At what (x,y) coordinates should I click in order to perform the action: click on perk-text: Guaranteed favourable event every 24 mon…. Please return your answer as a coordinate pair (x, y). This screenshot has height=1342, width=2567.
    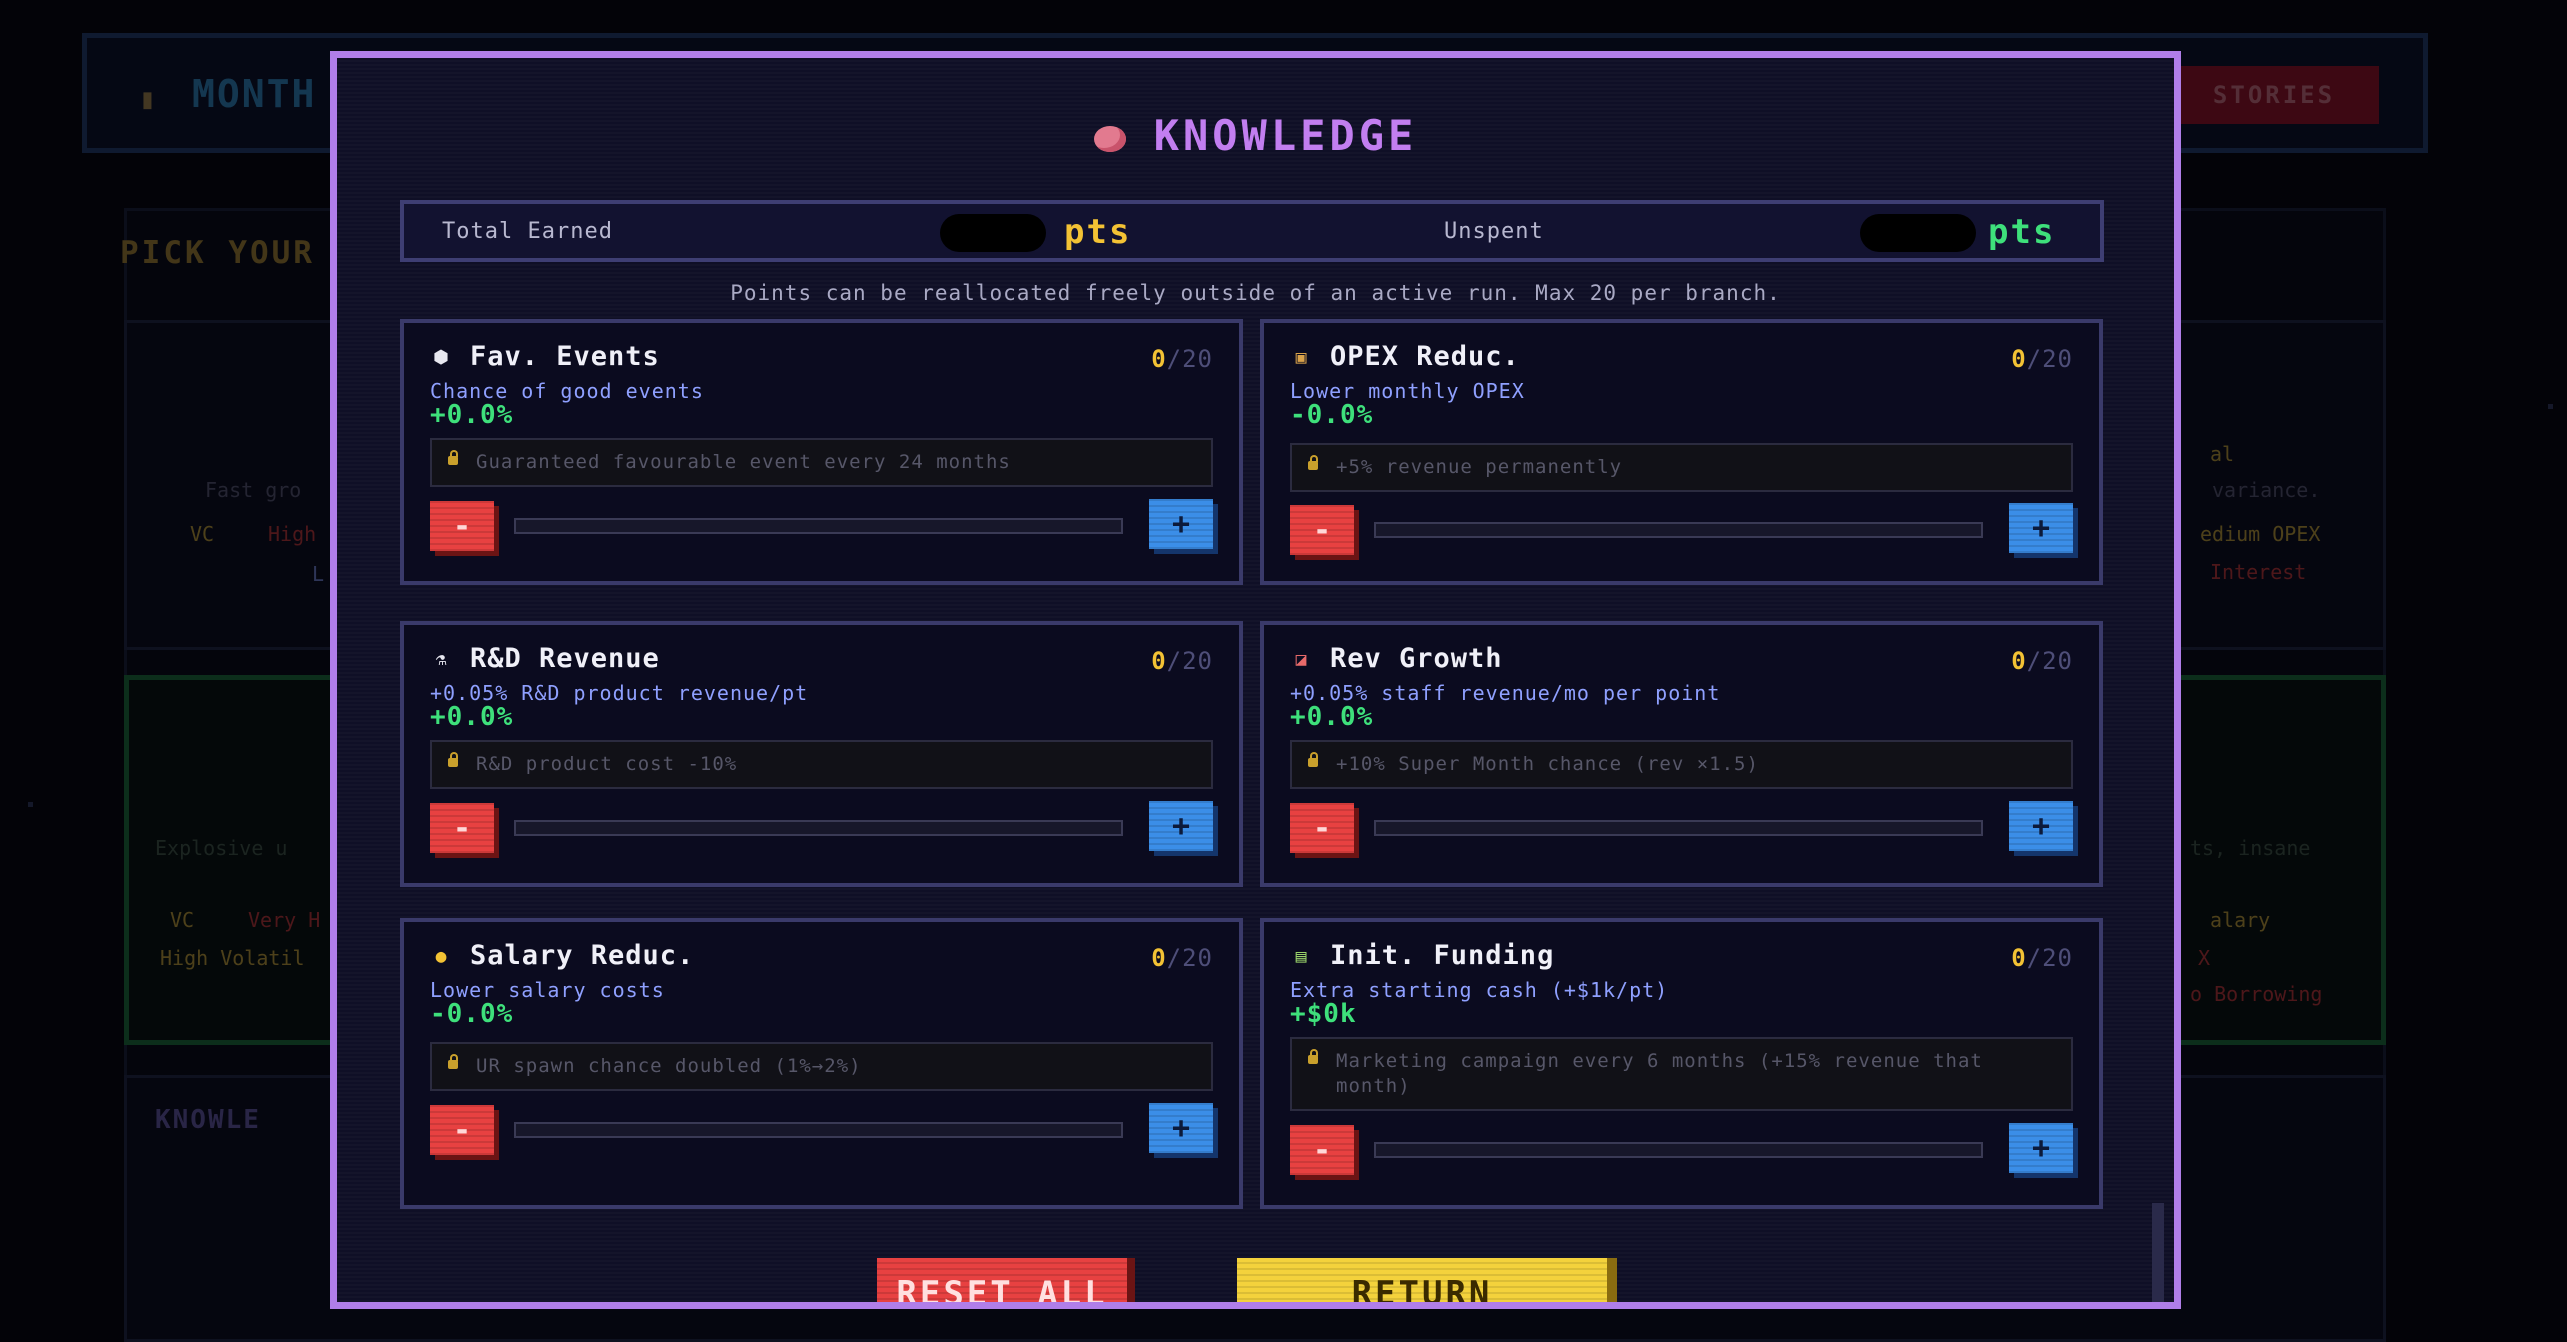
    Looking at the image, I should click on (743, 462).